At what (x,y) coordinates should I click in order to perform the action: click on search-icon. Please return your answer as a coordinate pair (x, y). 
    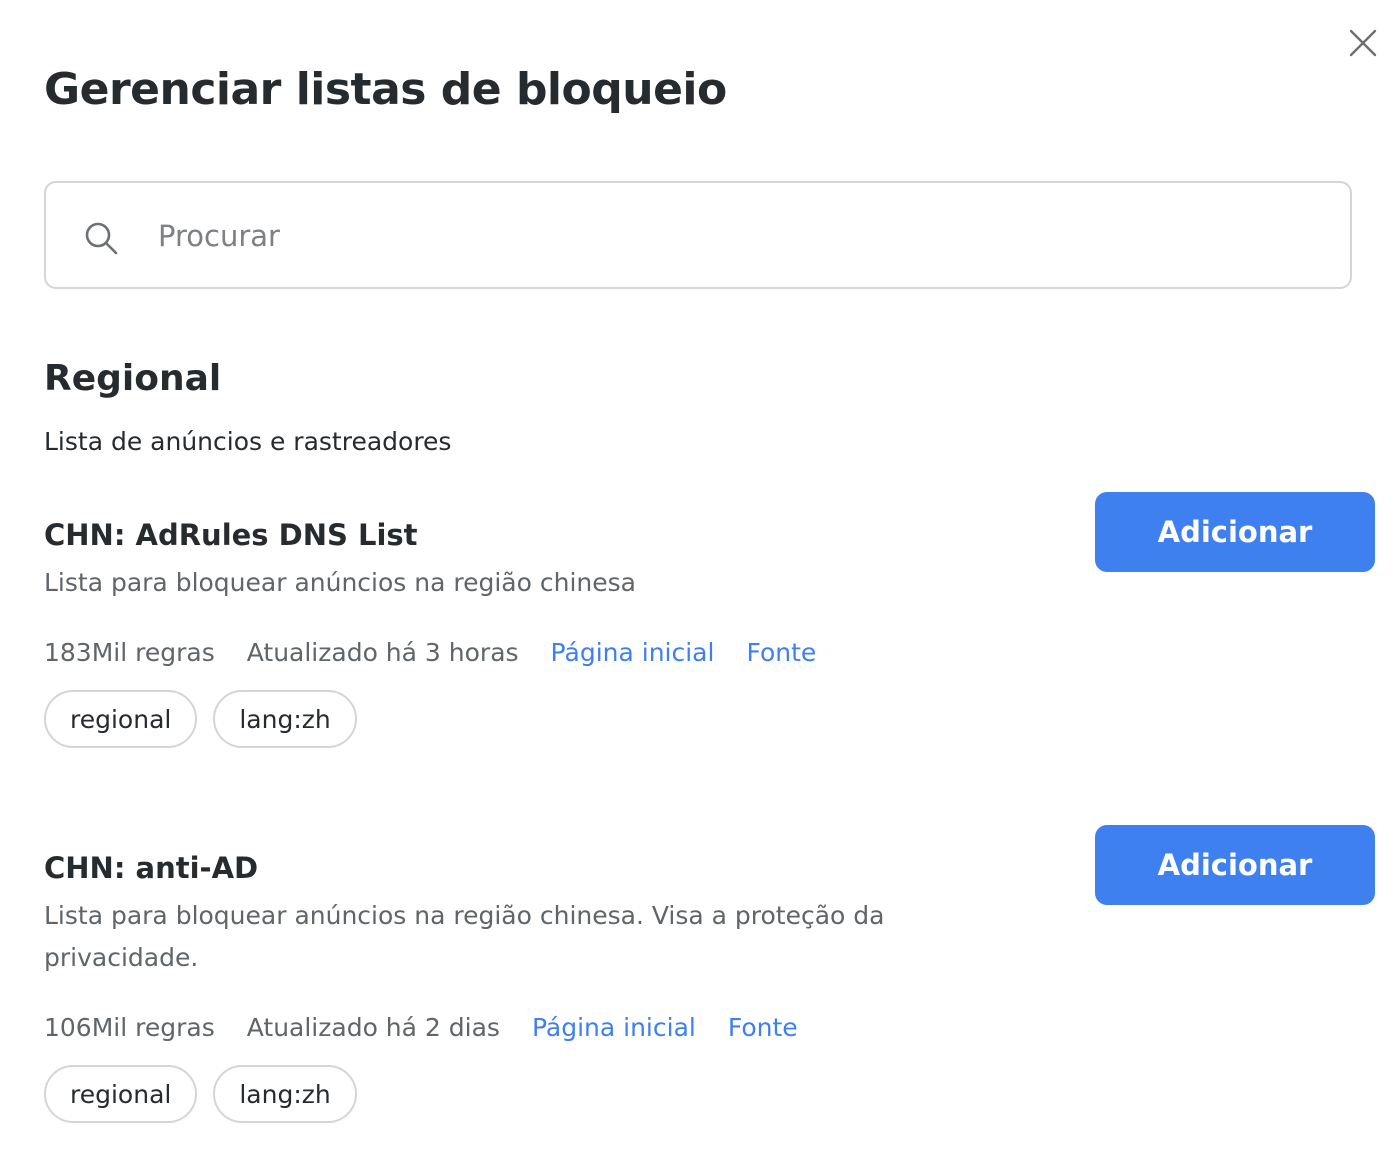
    Looking at the image, I should click on (101, 238).